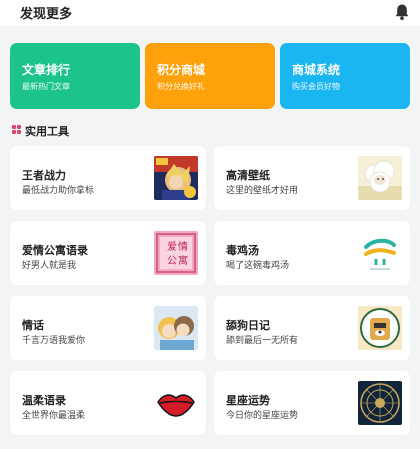 This screenshot has width=420, height=449. Describe the element at coordinates (380, 403) in the screenshot. I see `zodiac-wheel-image` at that location.